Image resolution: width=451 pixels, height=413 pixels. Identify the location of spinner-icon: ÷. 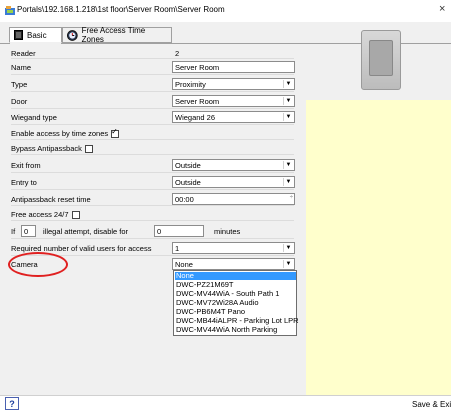
(291, 198).